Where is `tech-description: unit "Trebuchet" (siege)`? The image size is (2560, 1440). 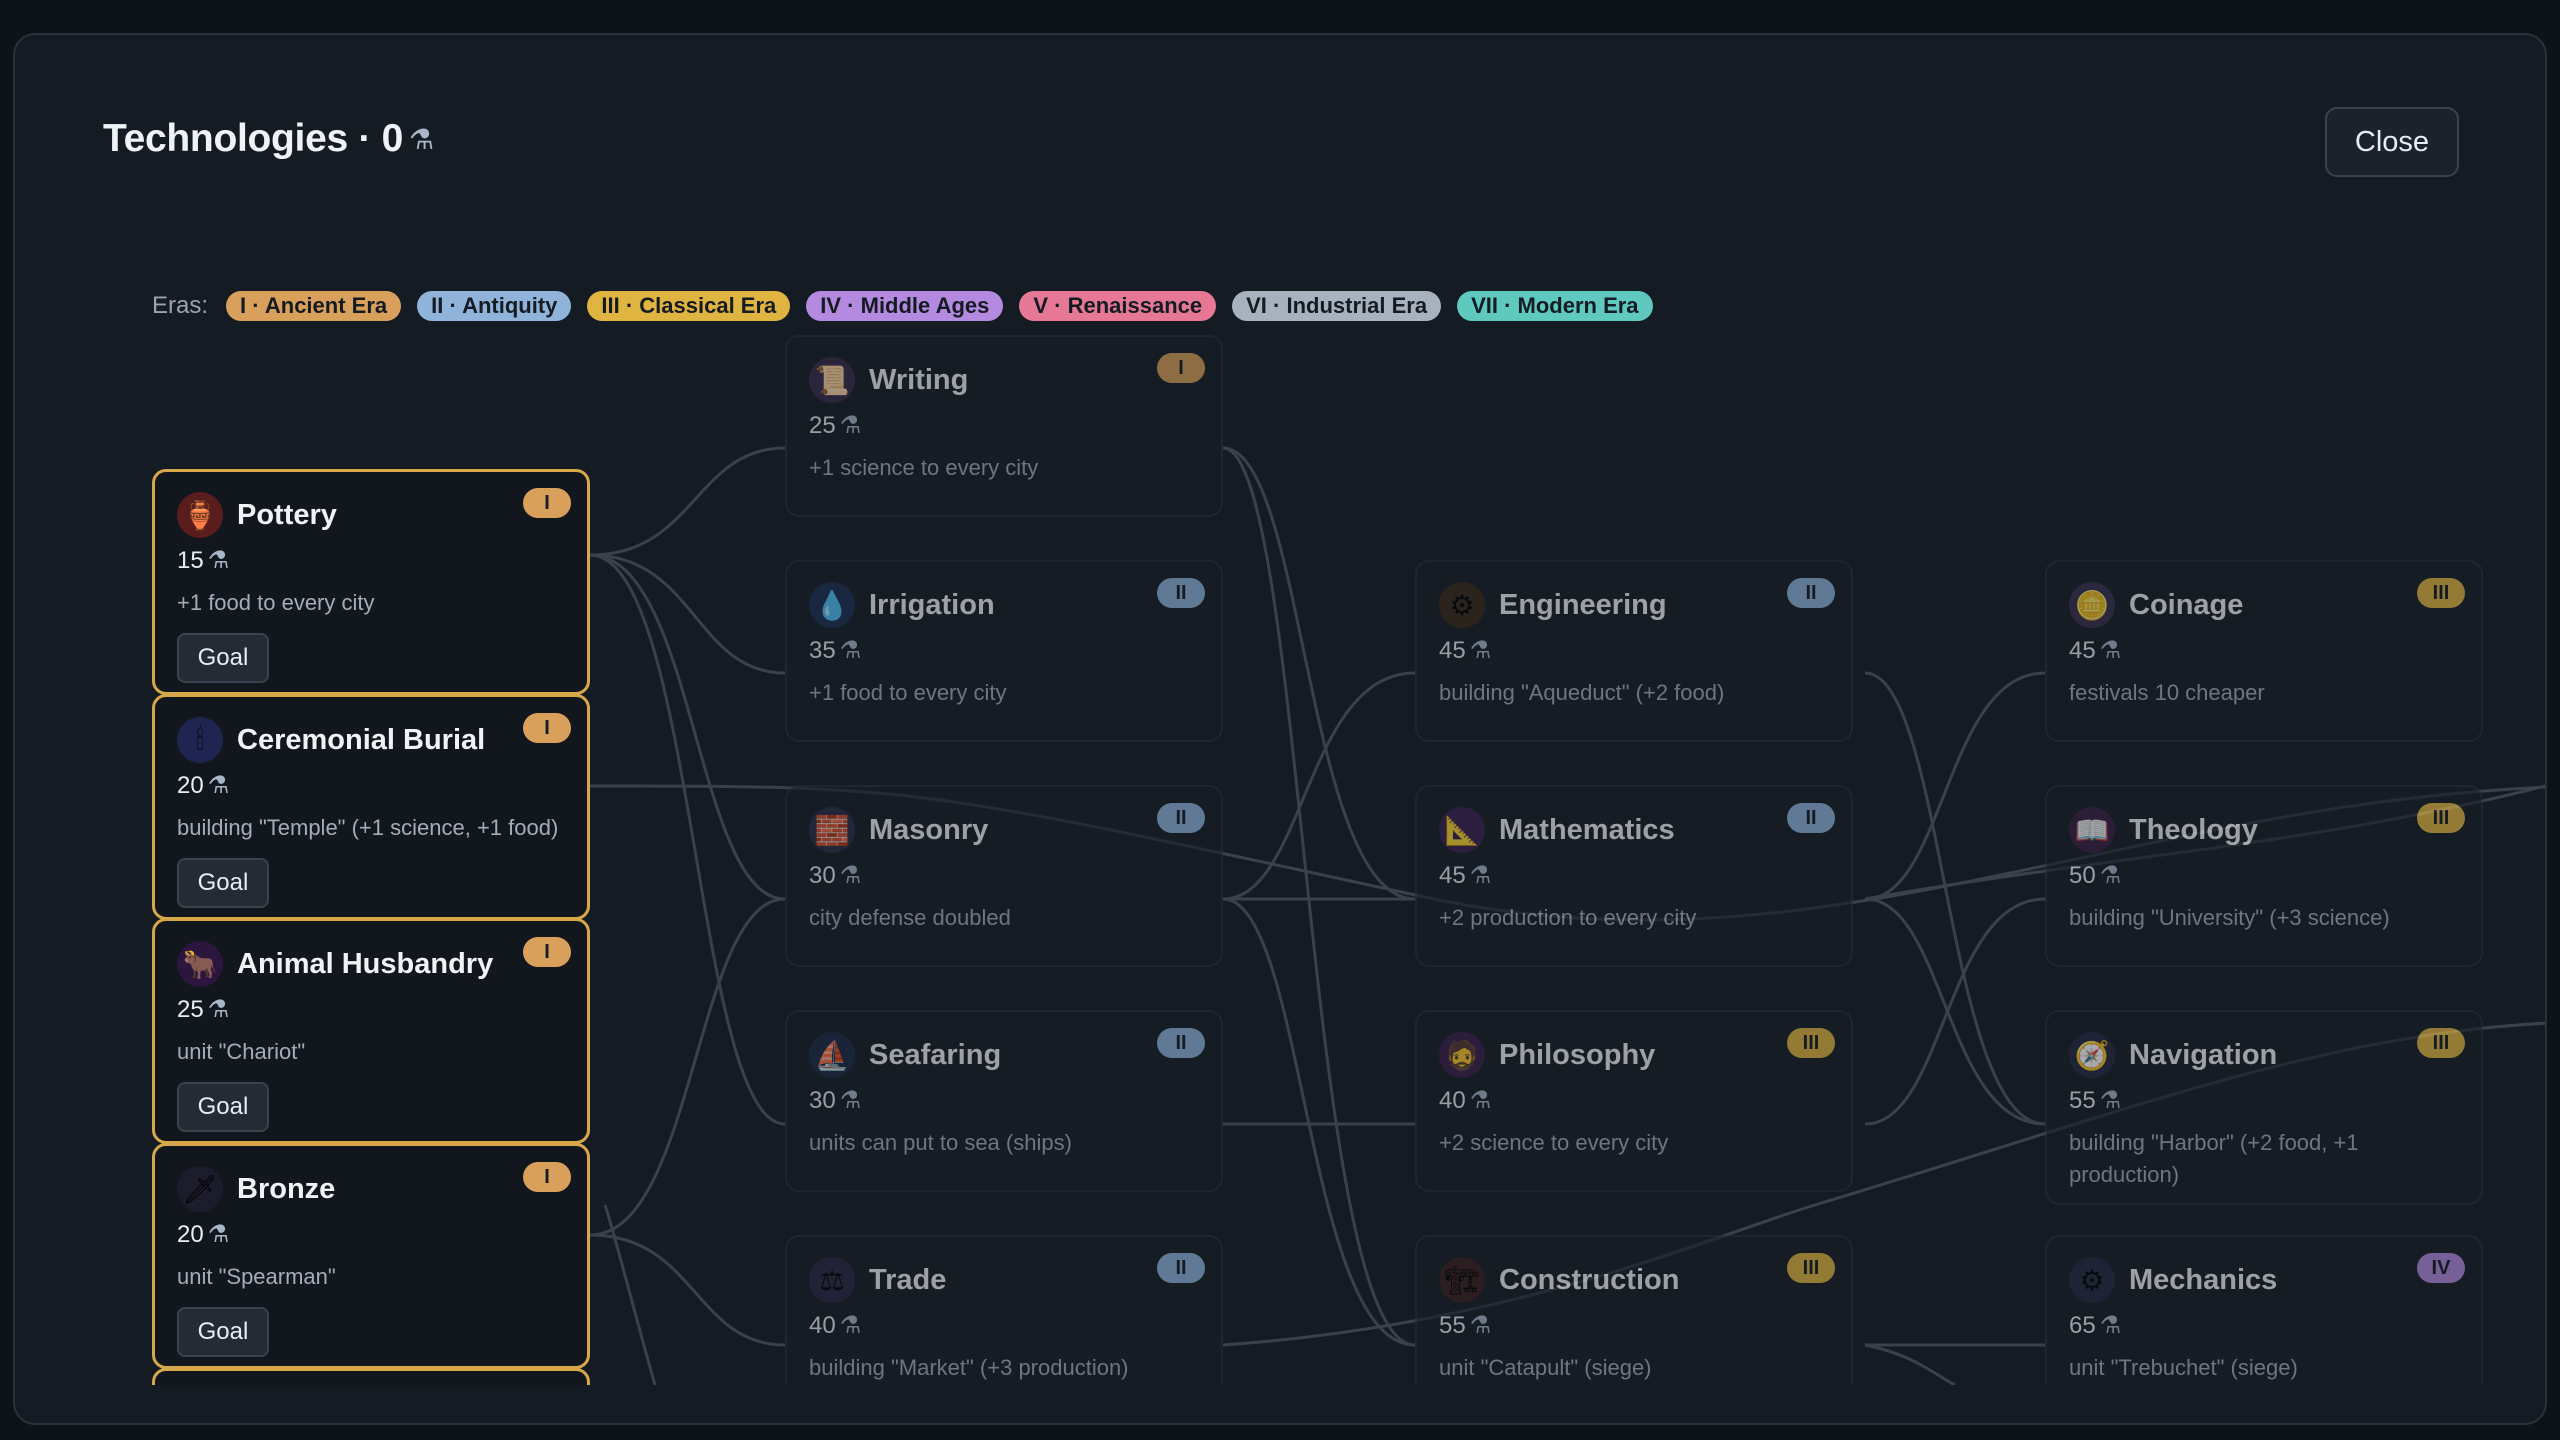
tech-description: unit "Trebuchet" (siege) is located at coordinates (2183, 1367).